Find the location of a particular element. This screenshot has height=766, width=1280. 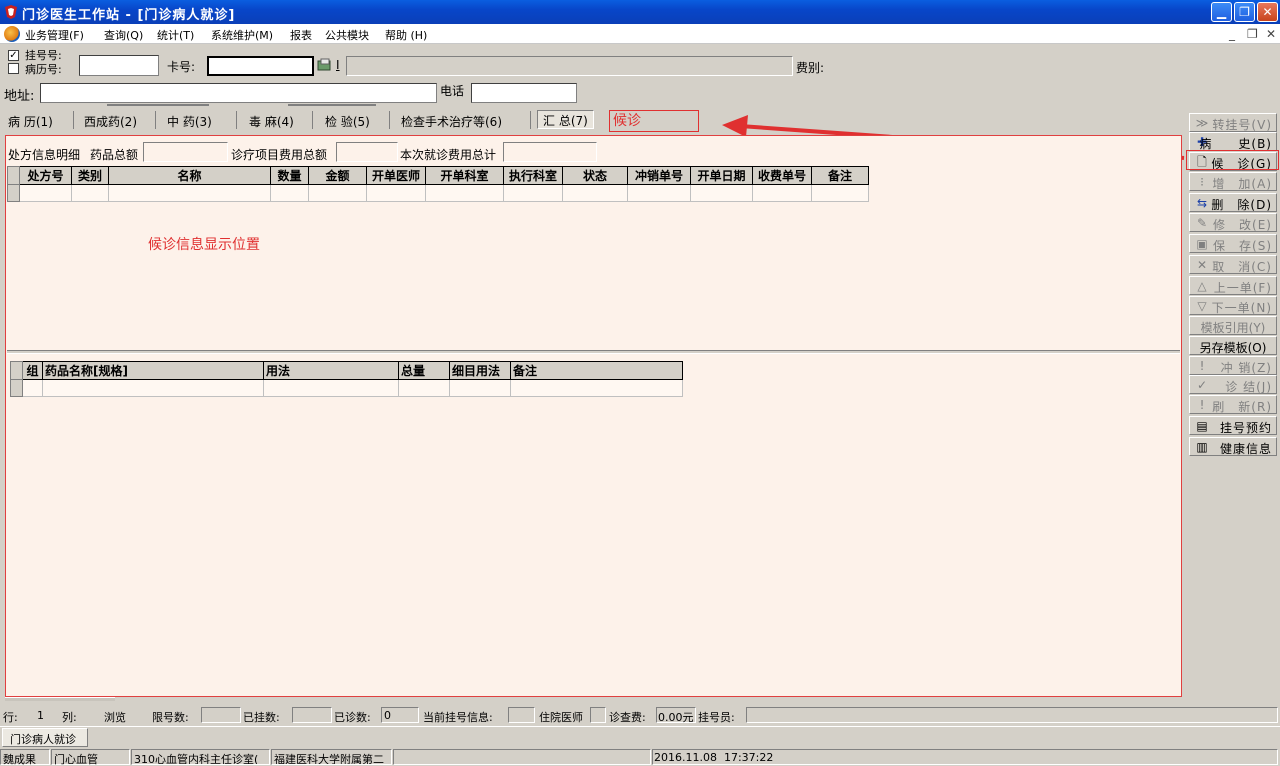

delete-button: ⇆ 删 除(D) is located at coordinates (1233, 202).